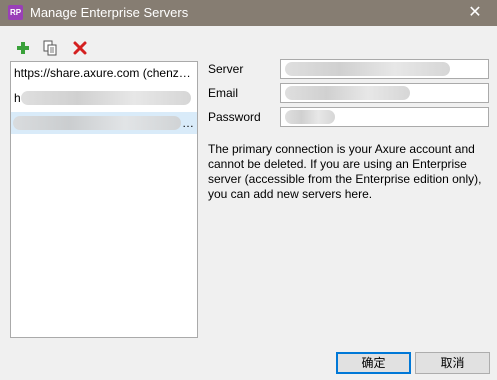  I want to click on title-bar: RP Manage Enterprise Servers ✕, so click(248, 13).